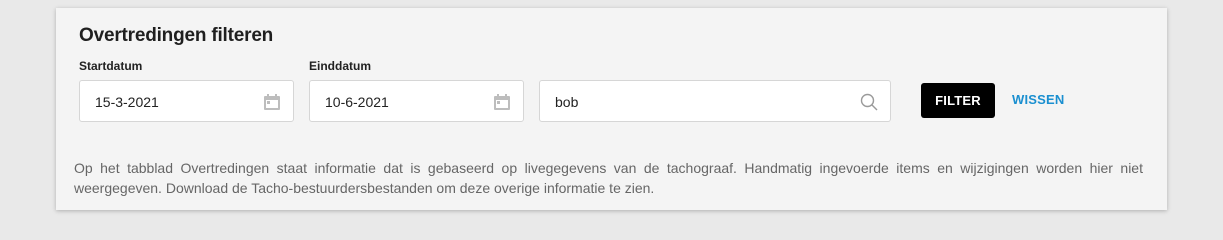 Image resolution: width=1223 pixels, height=240 pixels. I want to click on search-input: bob, so click(715, 101).